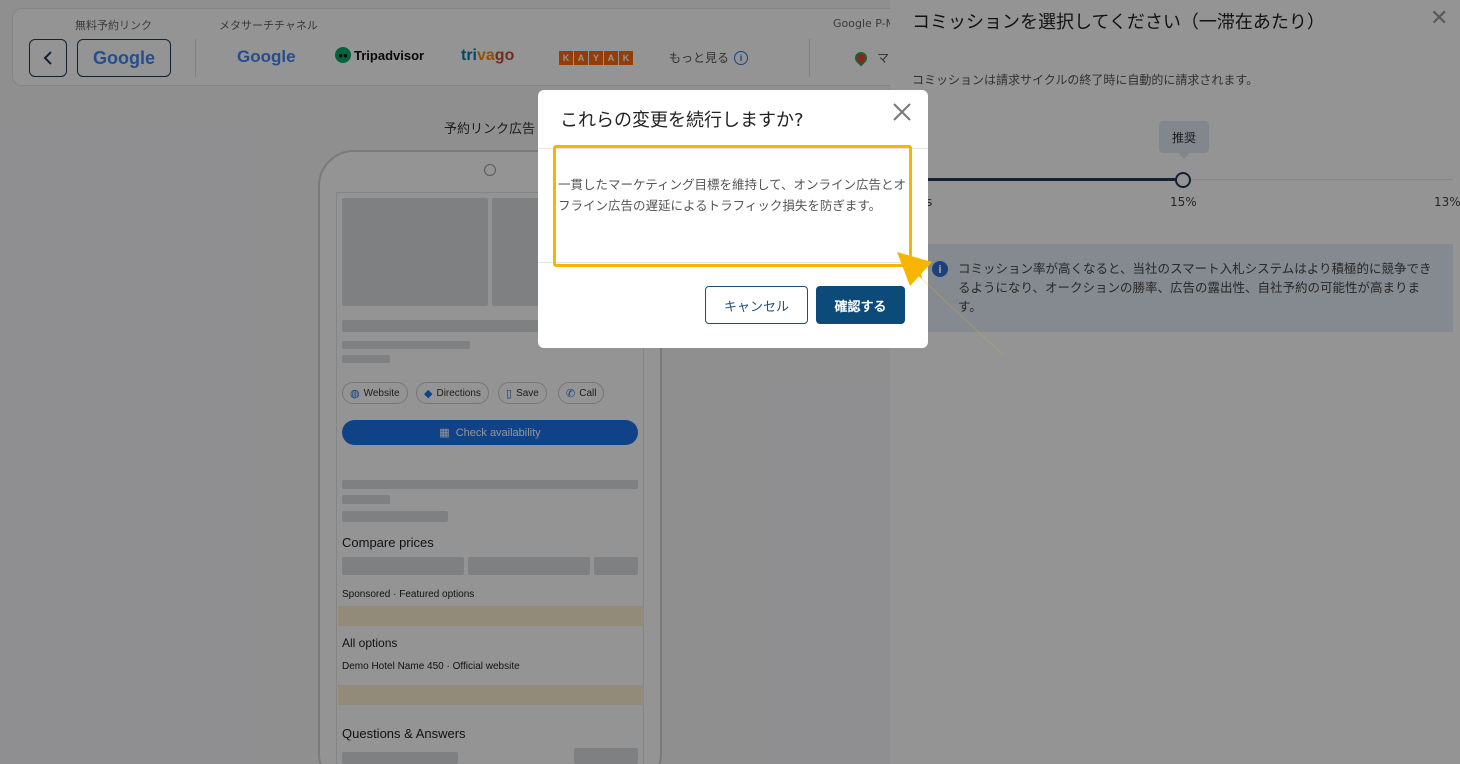 The image size is (1460, 764). Describe the element at coordinates (756, 305) in the screenshot. I see `cancel-button: キャンセル` at that location.